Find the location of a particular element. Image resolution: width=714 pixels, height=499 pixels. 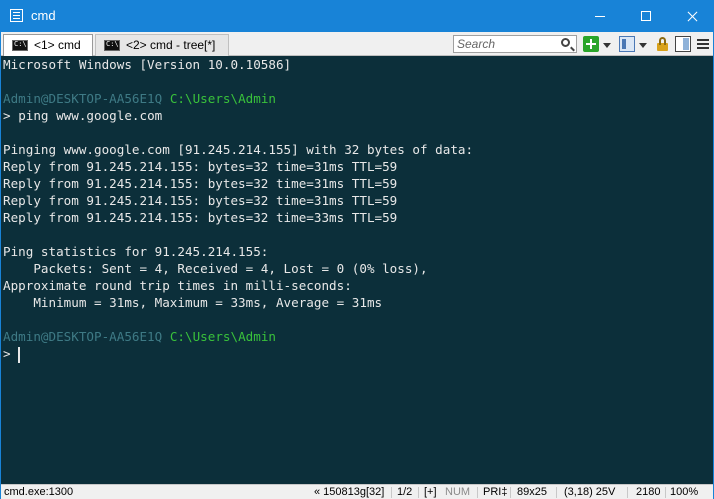

status-process: cmd.exe:1300 is located at coordinates (38, 492).